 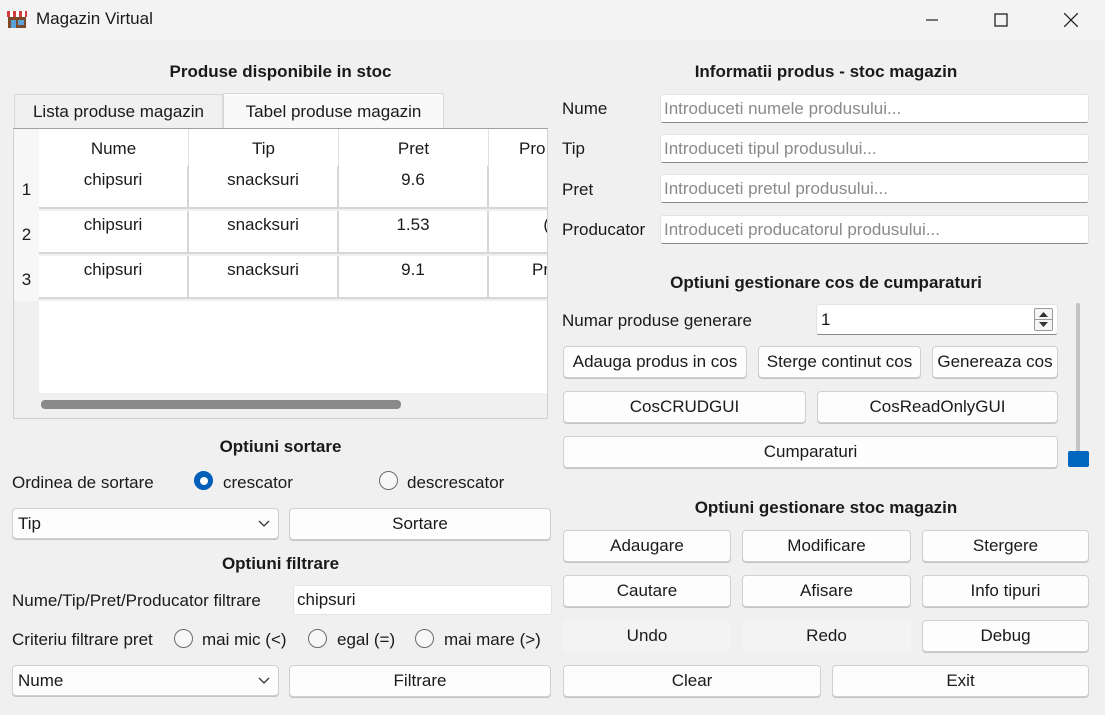 What do you see at coordinates (826, 591) in the screenshot?
I see `afisare-button: Afisare` at bounding box center [826, 591].